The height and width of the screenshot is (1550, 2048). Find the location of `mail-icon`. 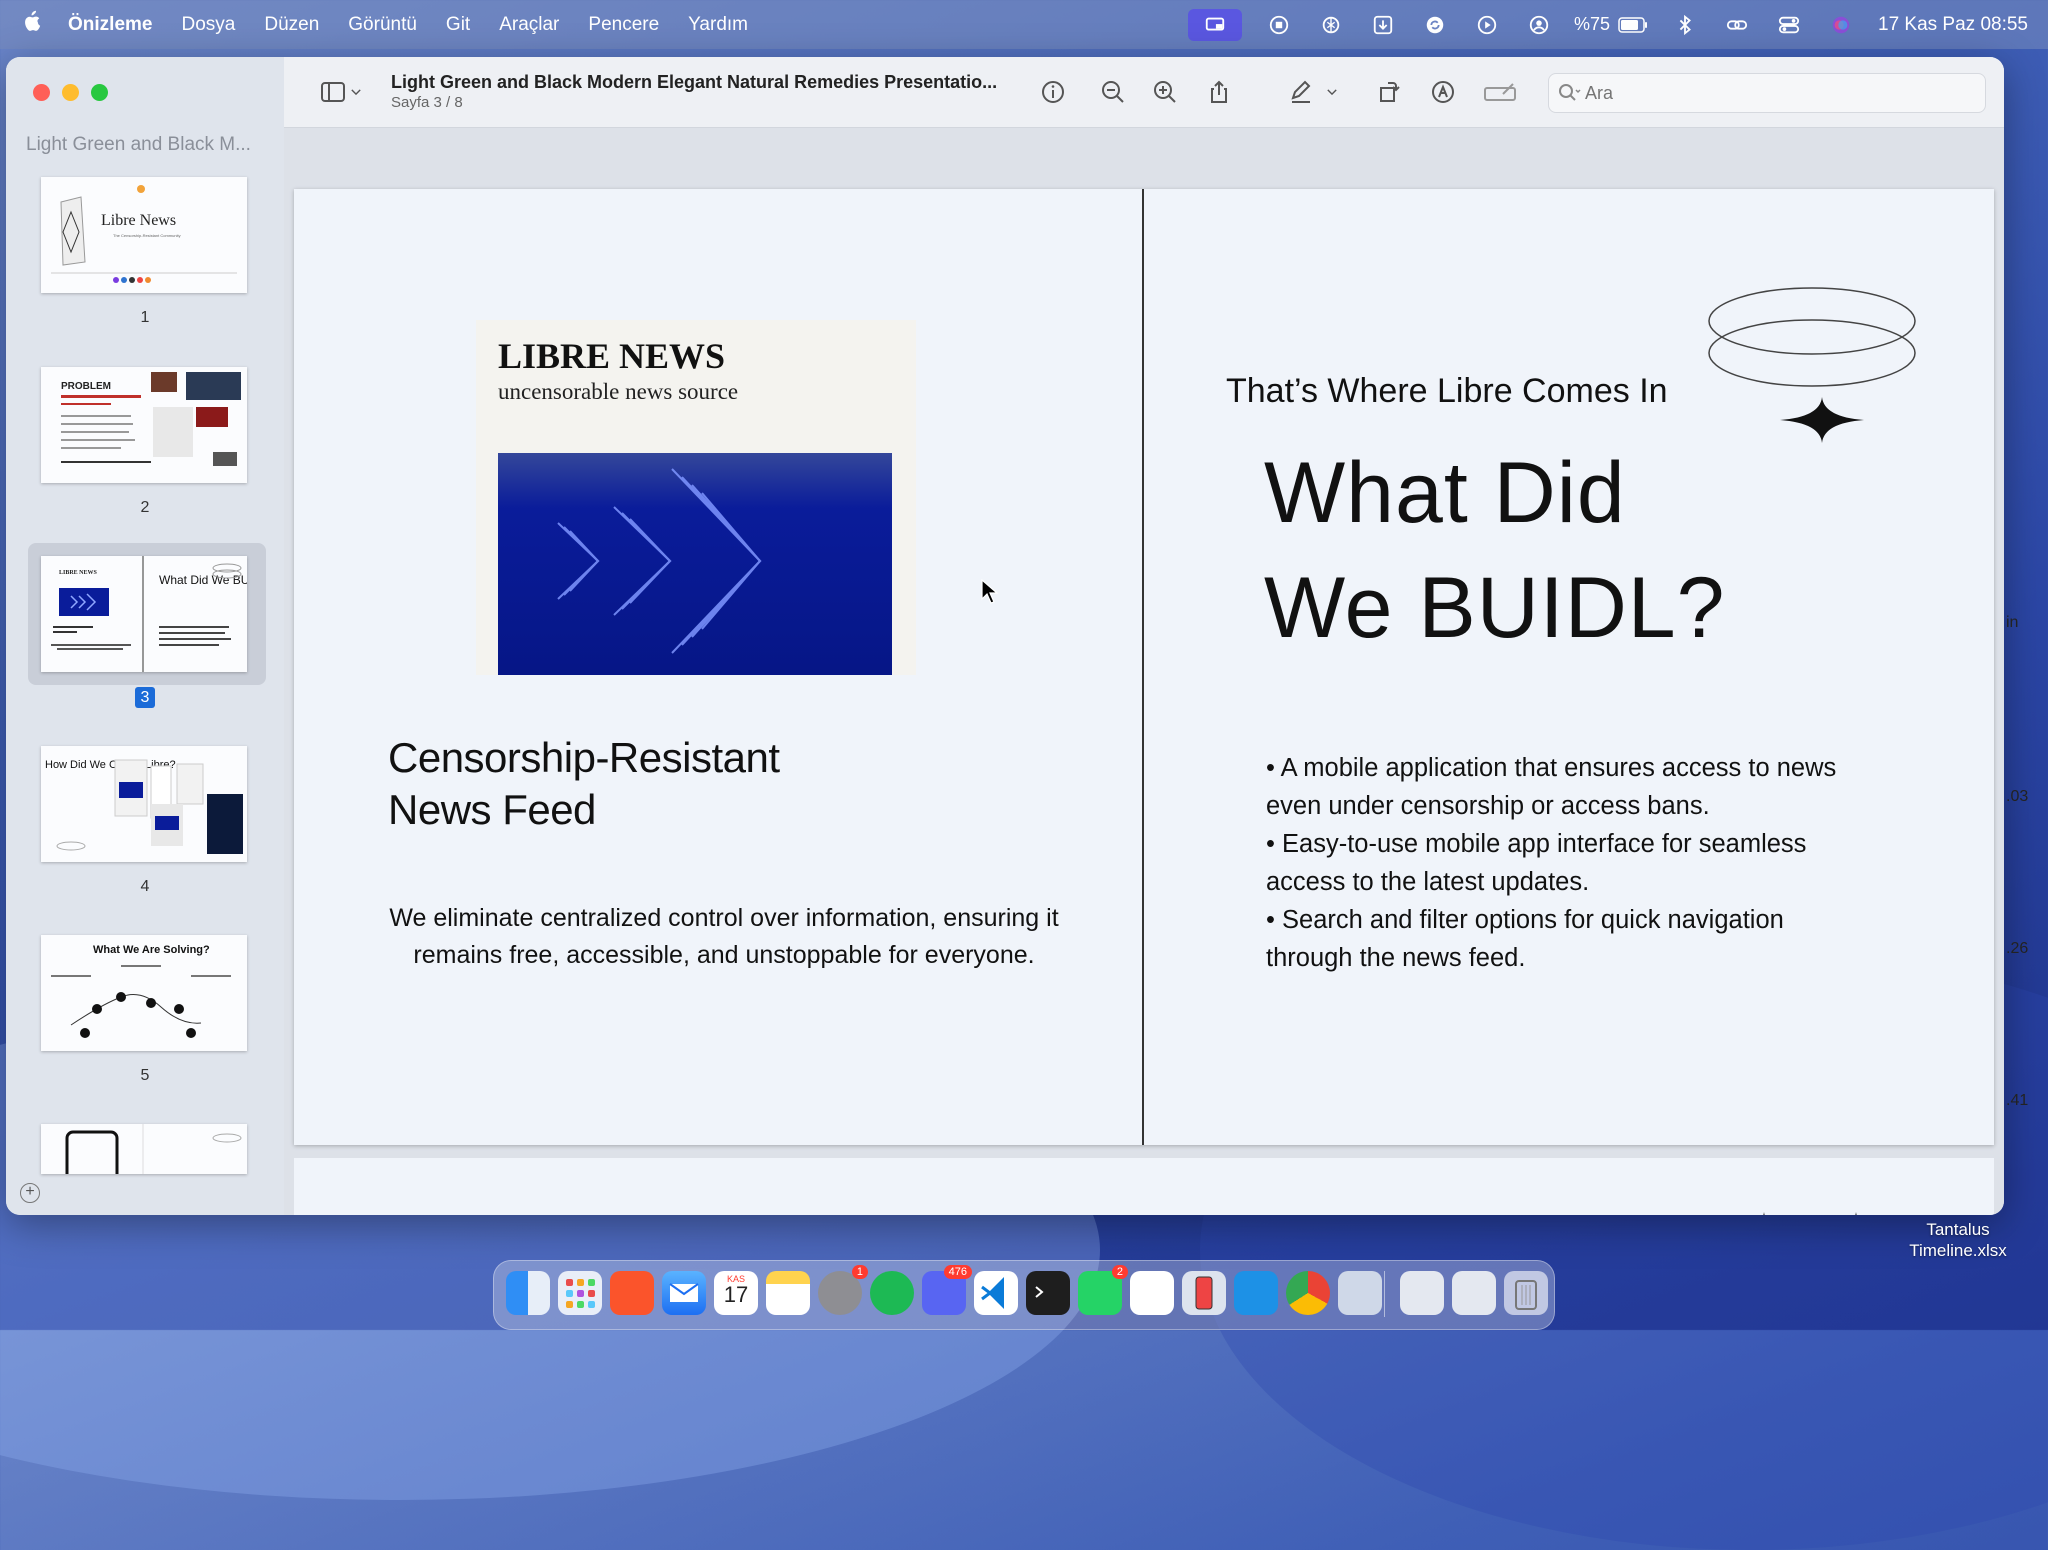

mail-icon is located at coordinates (684, 1293).